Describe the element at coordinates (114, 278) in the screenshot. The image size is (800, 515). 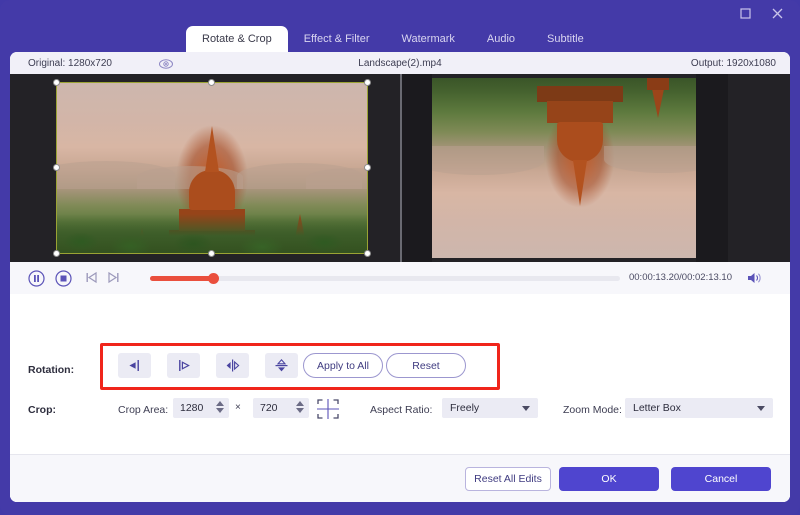
I see `next-frame-icon` at that location.